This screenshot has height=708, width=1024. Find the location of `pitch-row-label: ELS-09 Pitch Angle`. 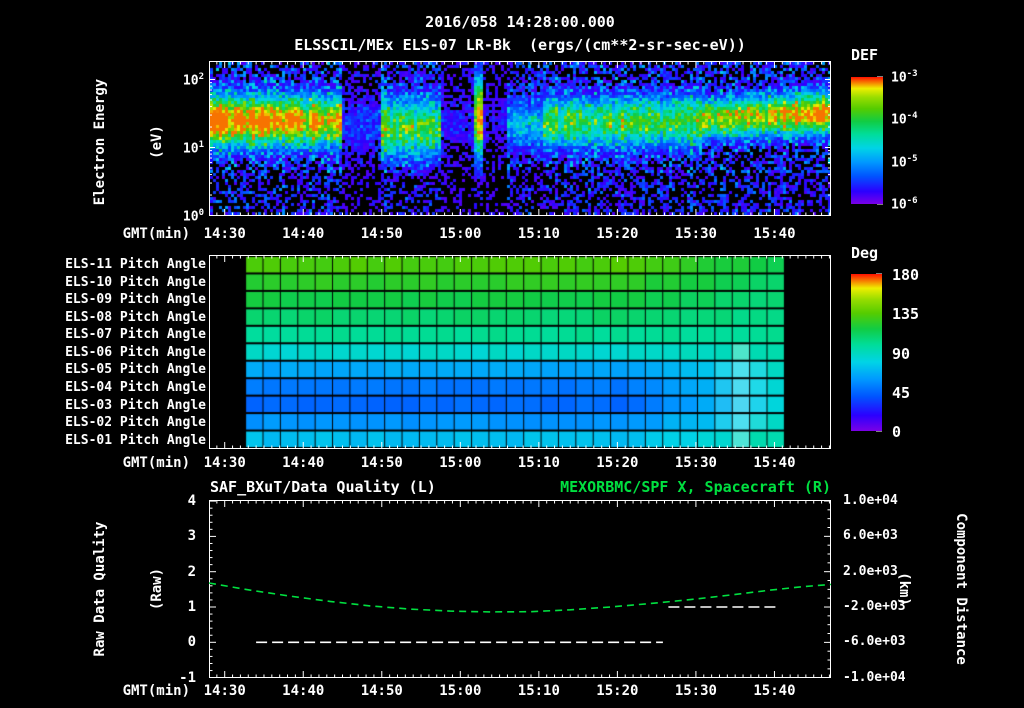

pitch-row-label: ELS-09 Pitch Angle is located at coordinates (135, 300).